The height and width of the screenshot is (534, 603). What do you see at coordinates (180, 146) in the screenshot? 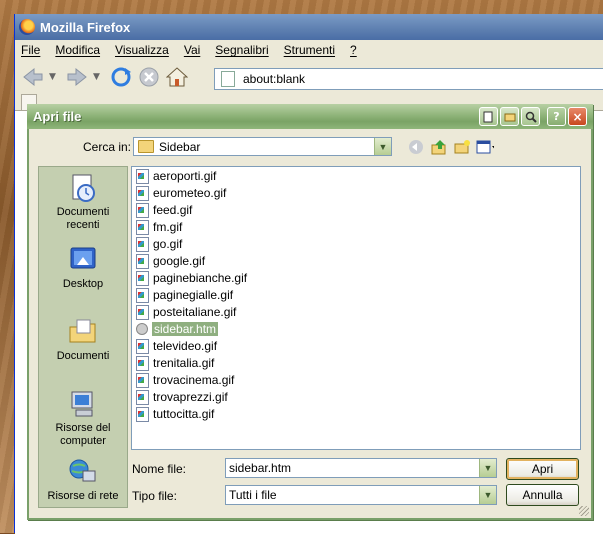
I see `look-in-value: Sidebar` at bounding box center [180, 146].